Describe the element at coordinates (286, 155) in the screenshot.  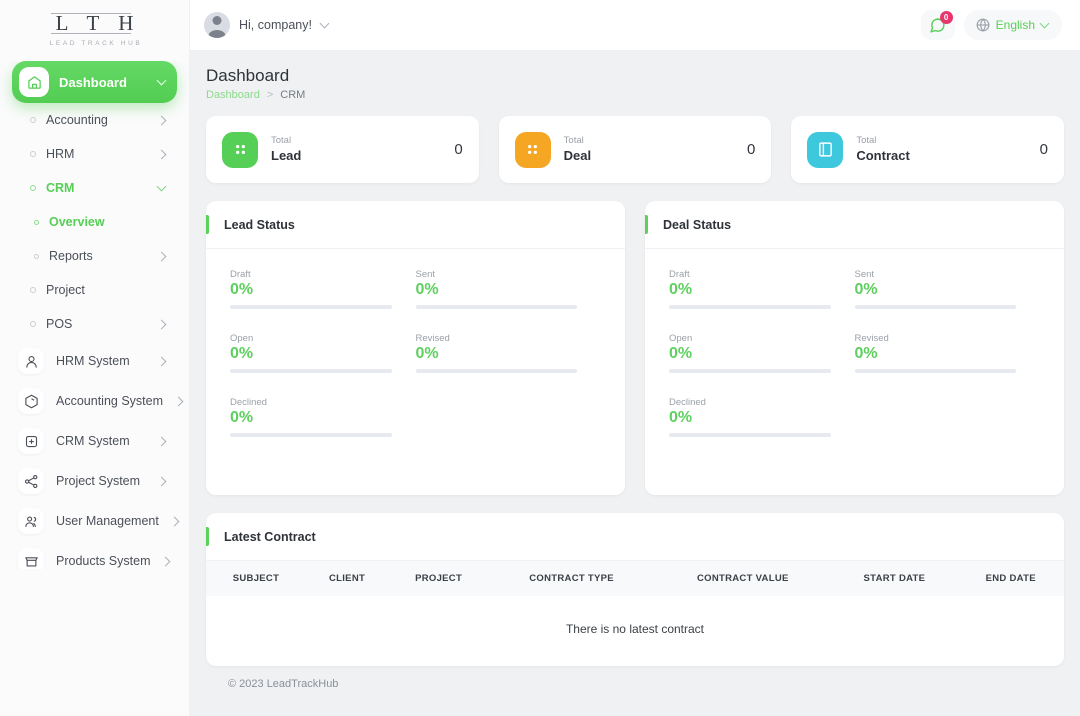
I see `stat-card-name: Lead` at that location.